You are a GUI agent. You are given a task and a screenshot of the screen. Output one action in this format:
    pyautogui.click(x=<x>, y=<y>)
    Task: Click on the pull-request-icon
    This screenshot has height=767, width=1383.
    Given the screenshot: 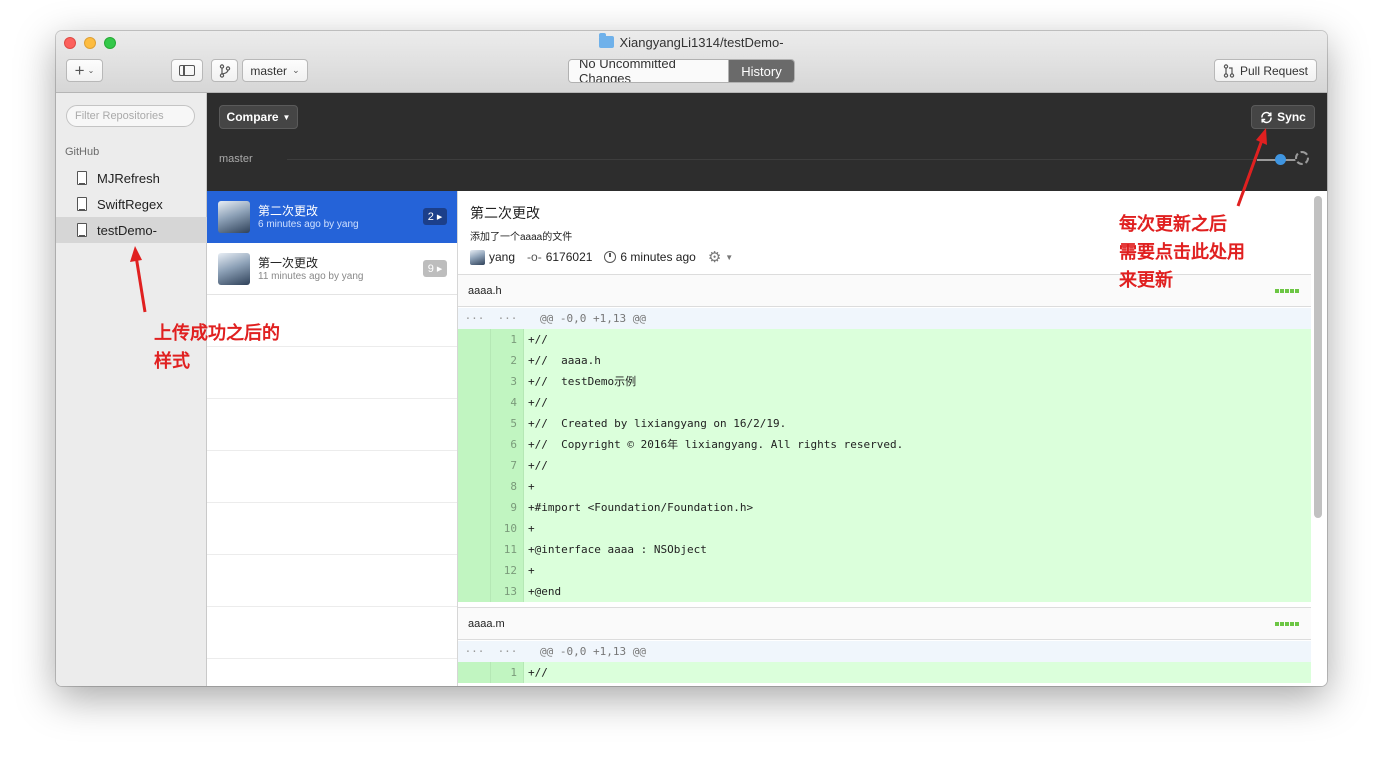 What is the action you would take?
    pyautogui.click(x=1229, y=70)
    